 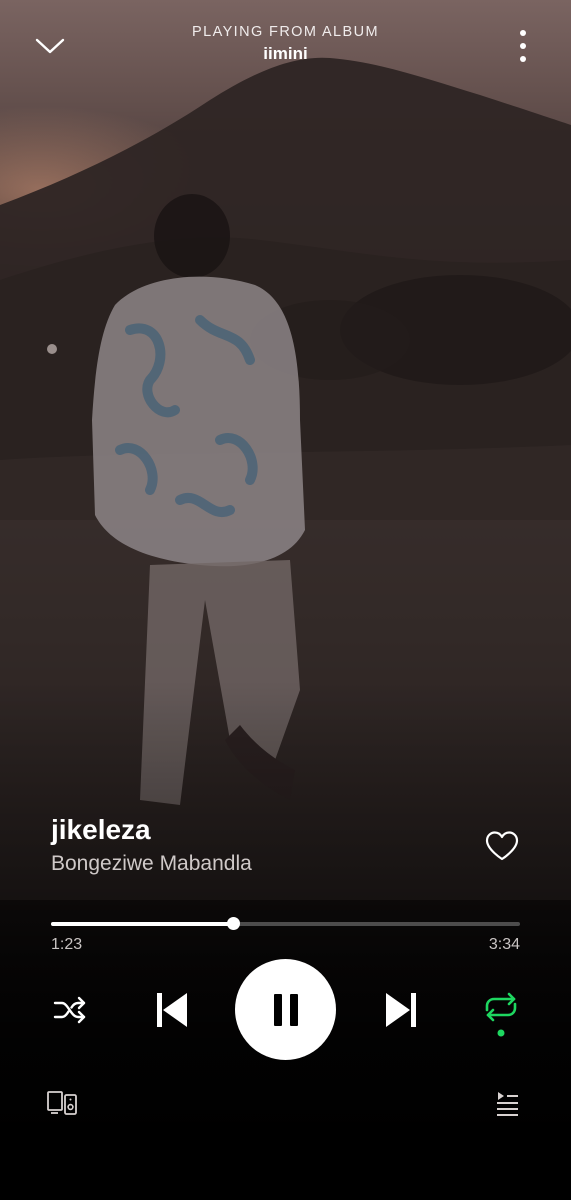 I want to click on connect-devices-button, so click(x=62, y=1103).